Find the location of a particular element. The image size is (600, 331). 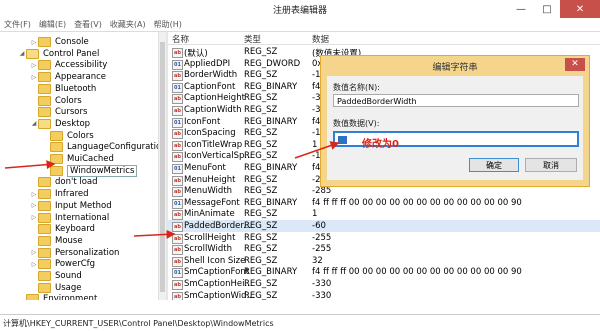

tree-item: Mouse is located at coordinates (56, 241).